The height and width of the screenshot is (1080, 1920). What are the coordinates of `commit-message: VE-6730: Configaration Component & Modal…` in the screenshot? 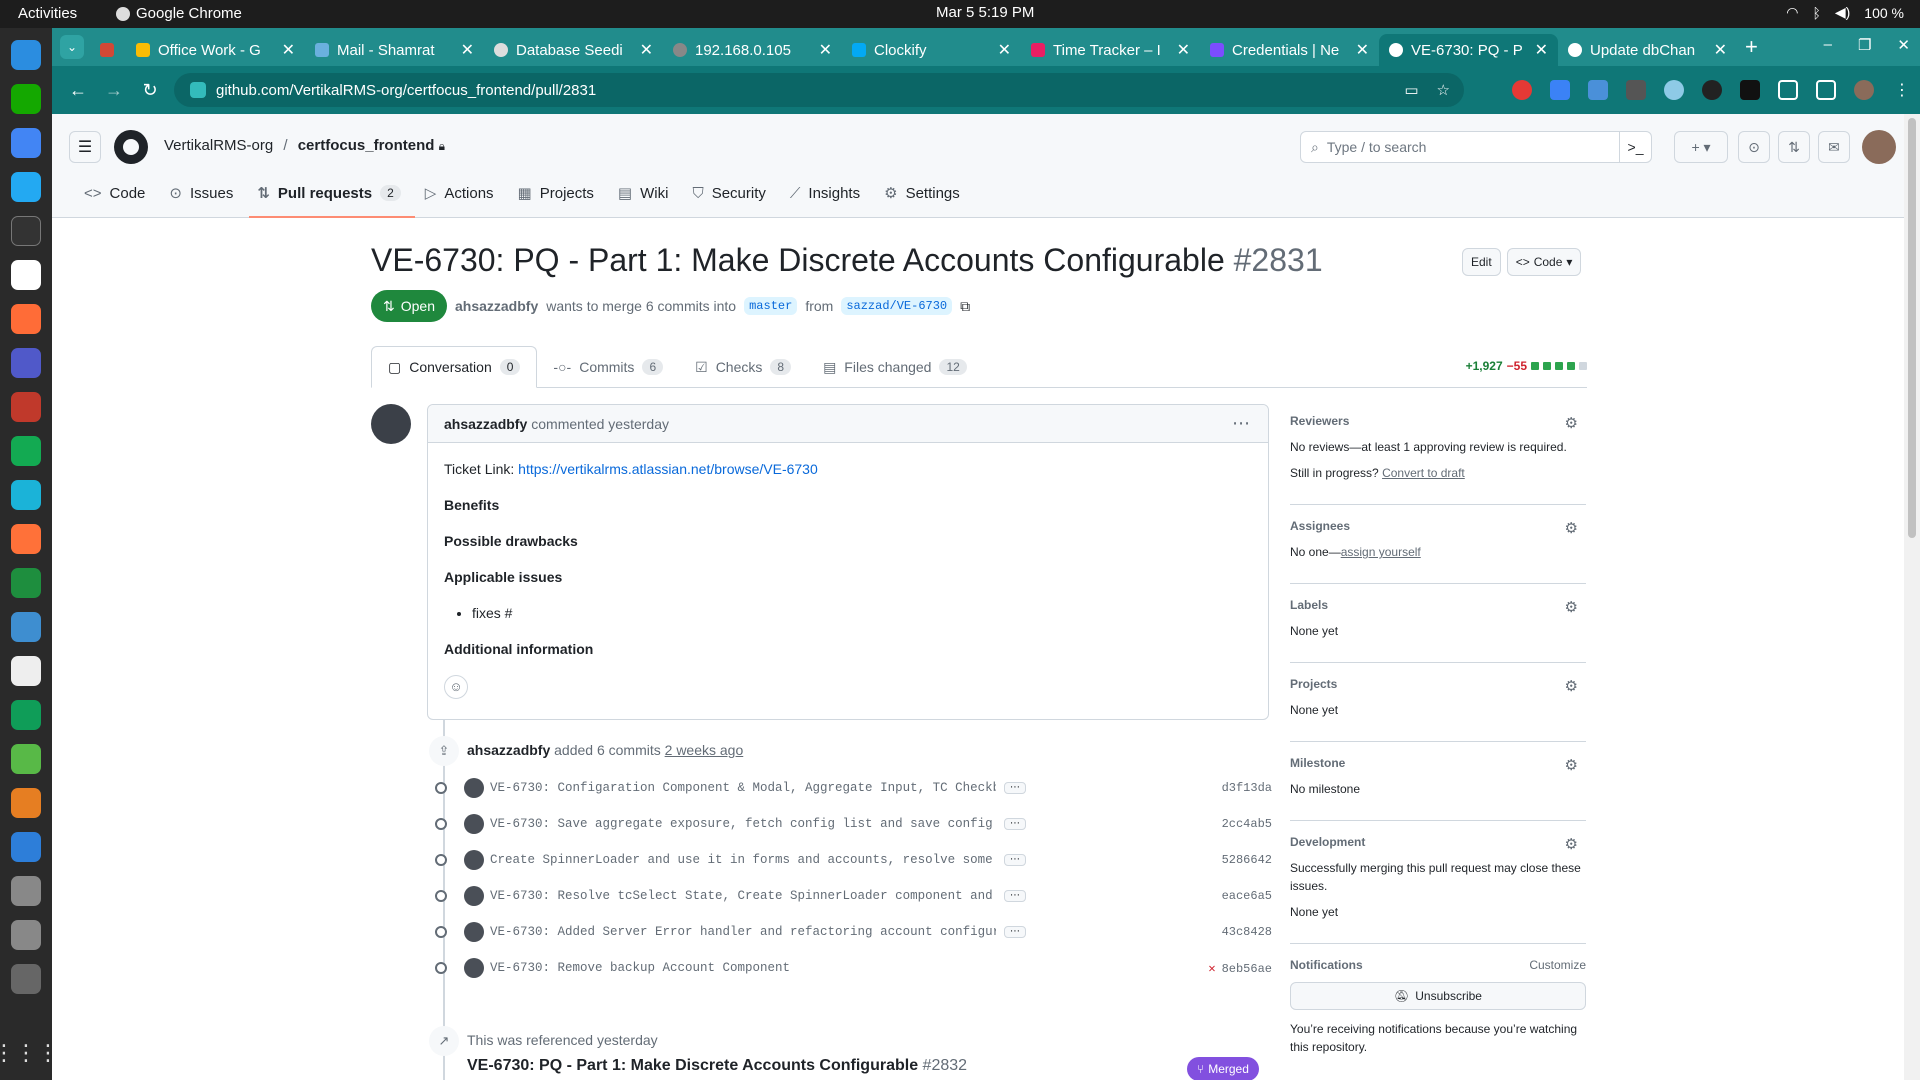 It's located at (743, 788).